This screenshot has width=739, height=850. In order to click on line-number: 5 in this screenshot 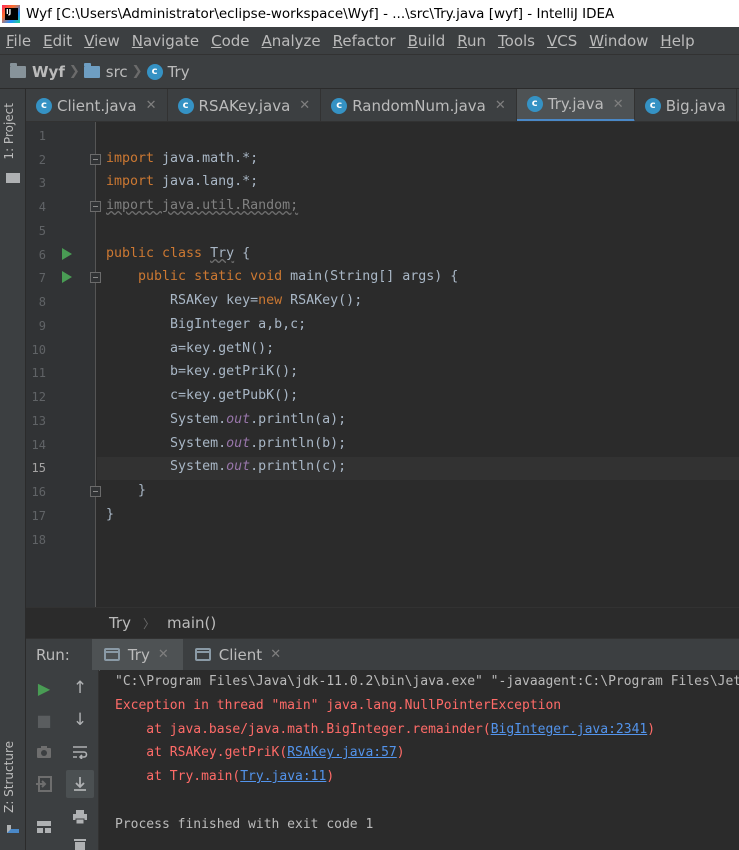, I will do `click(42, 231)`.